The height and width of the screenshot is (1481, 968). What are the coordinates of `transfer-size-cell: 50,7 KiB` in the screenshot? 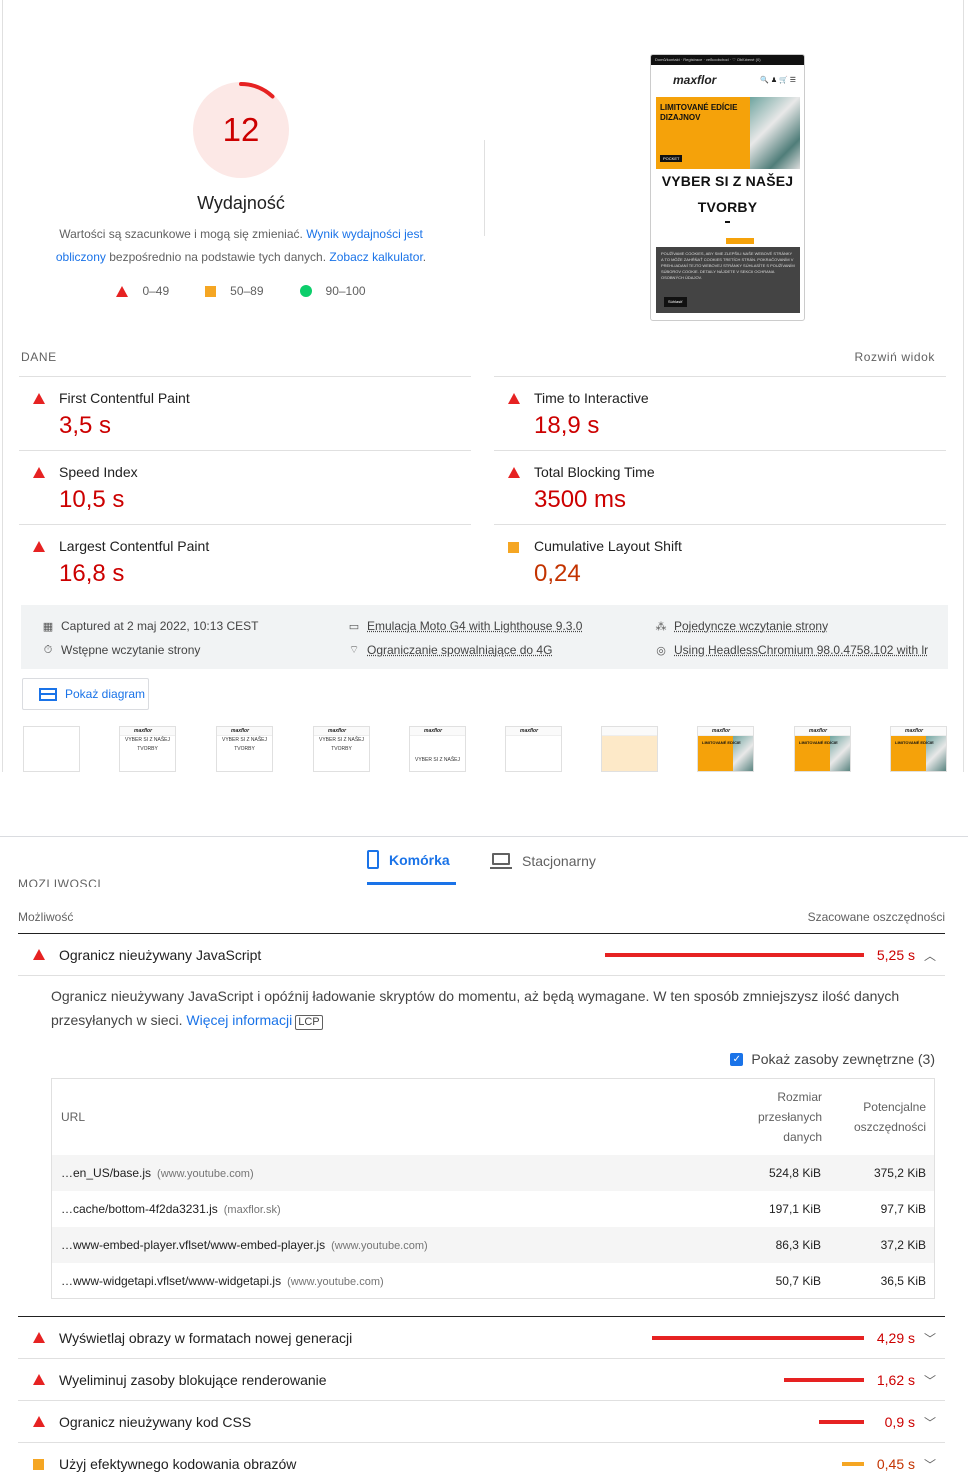 It's located at (798, 1281).